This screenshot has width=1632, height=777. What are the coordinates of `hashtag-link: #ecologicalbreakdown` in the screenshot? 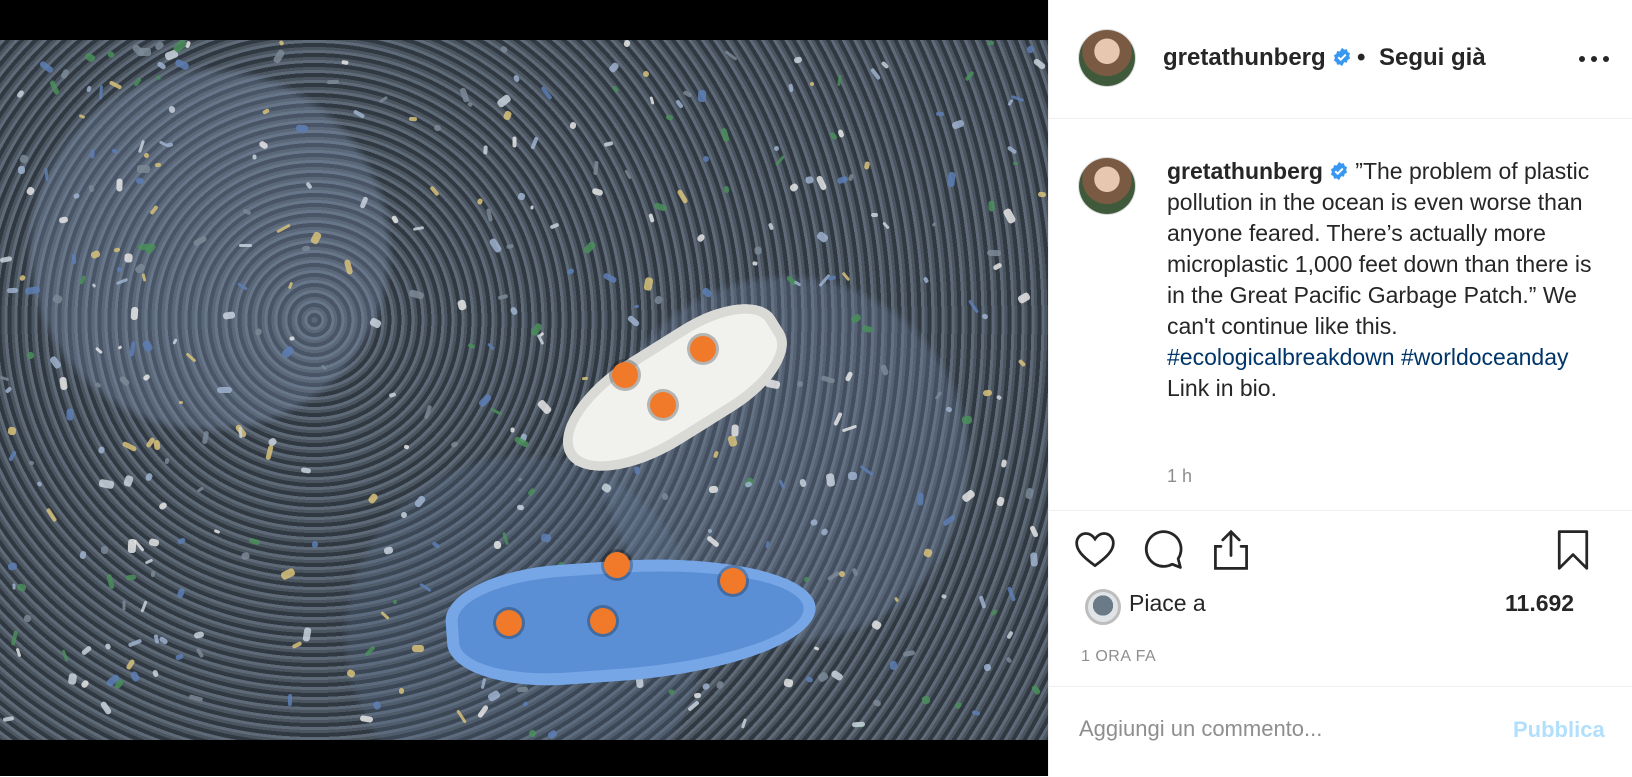 It's located at (1281, 357).